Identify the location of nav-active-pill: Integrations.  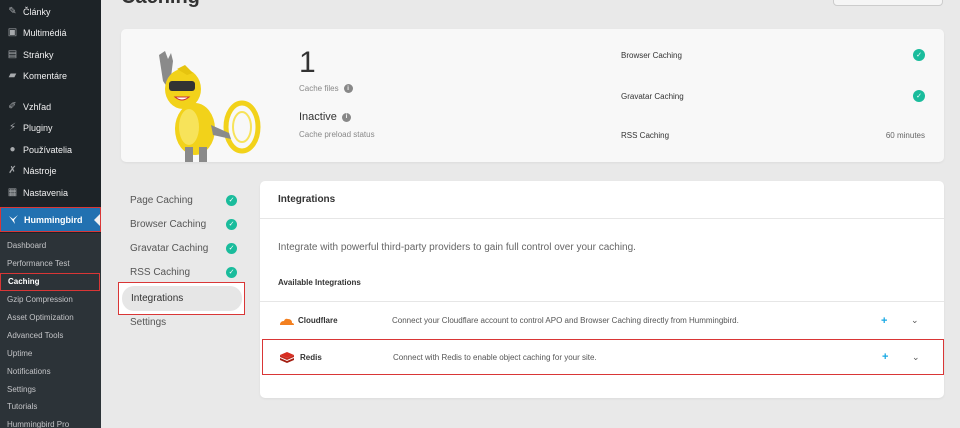
(182, 298).